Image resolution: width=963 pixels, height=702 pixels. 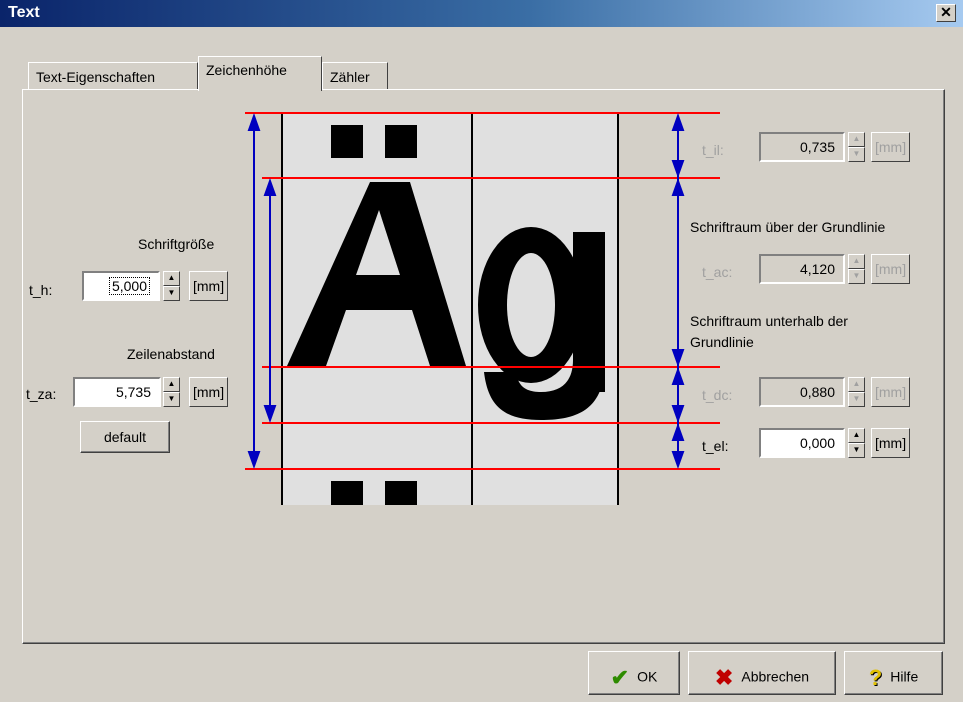 What do you see at coordinates (891, 147) in the screenshot?
I see `til-unit-button: [mm]` at bounding box center [891, 147].